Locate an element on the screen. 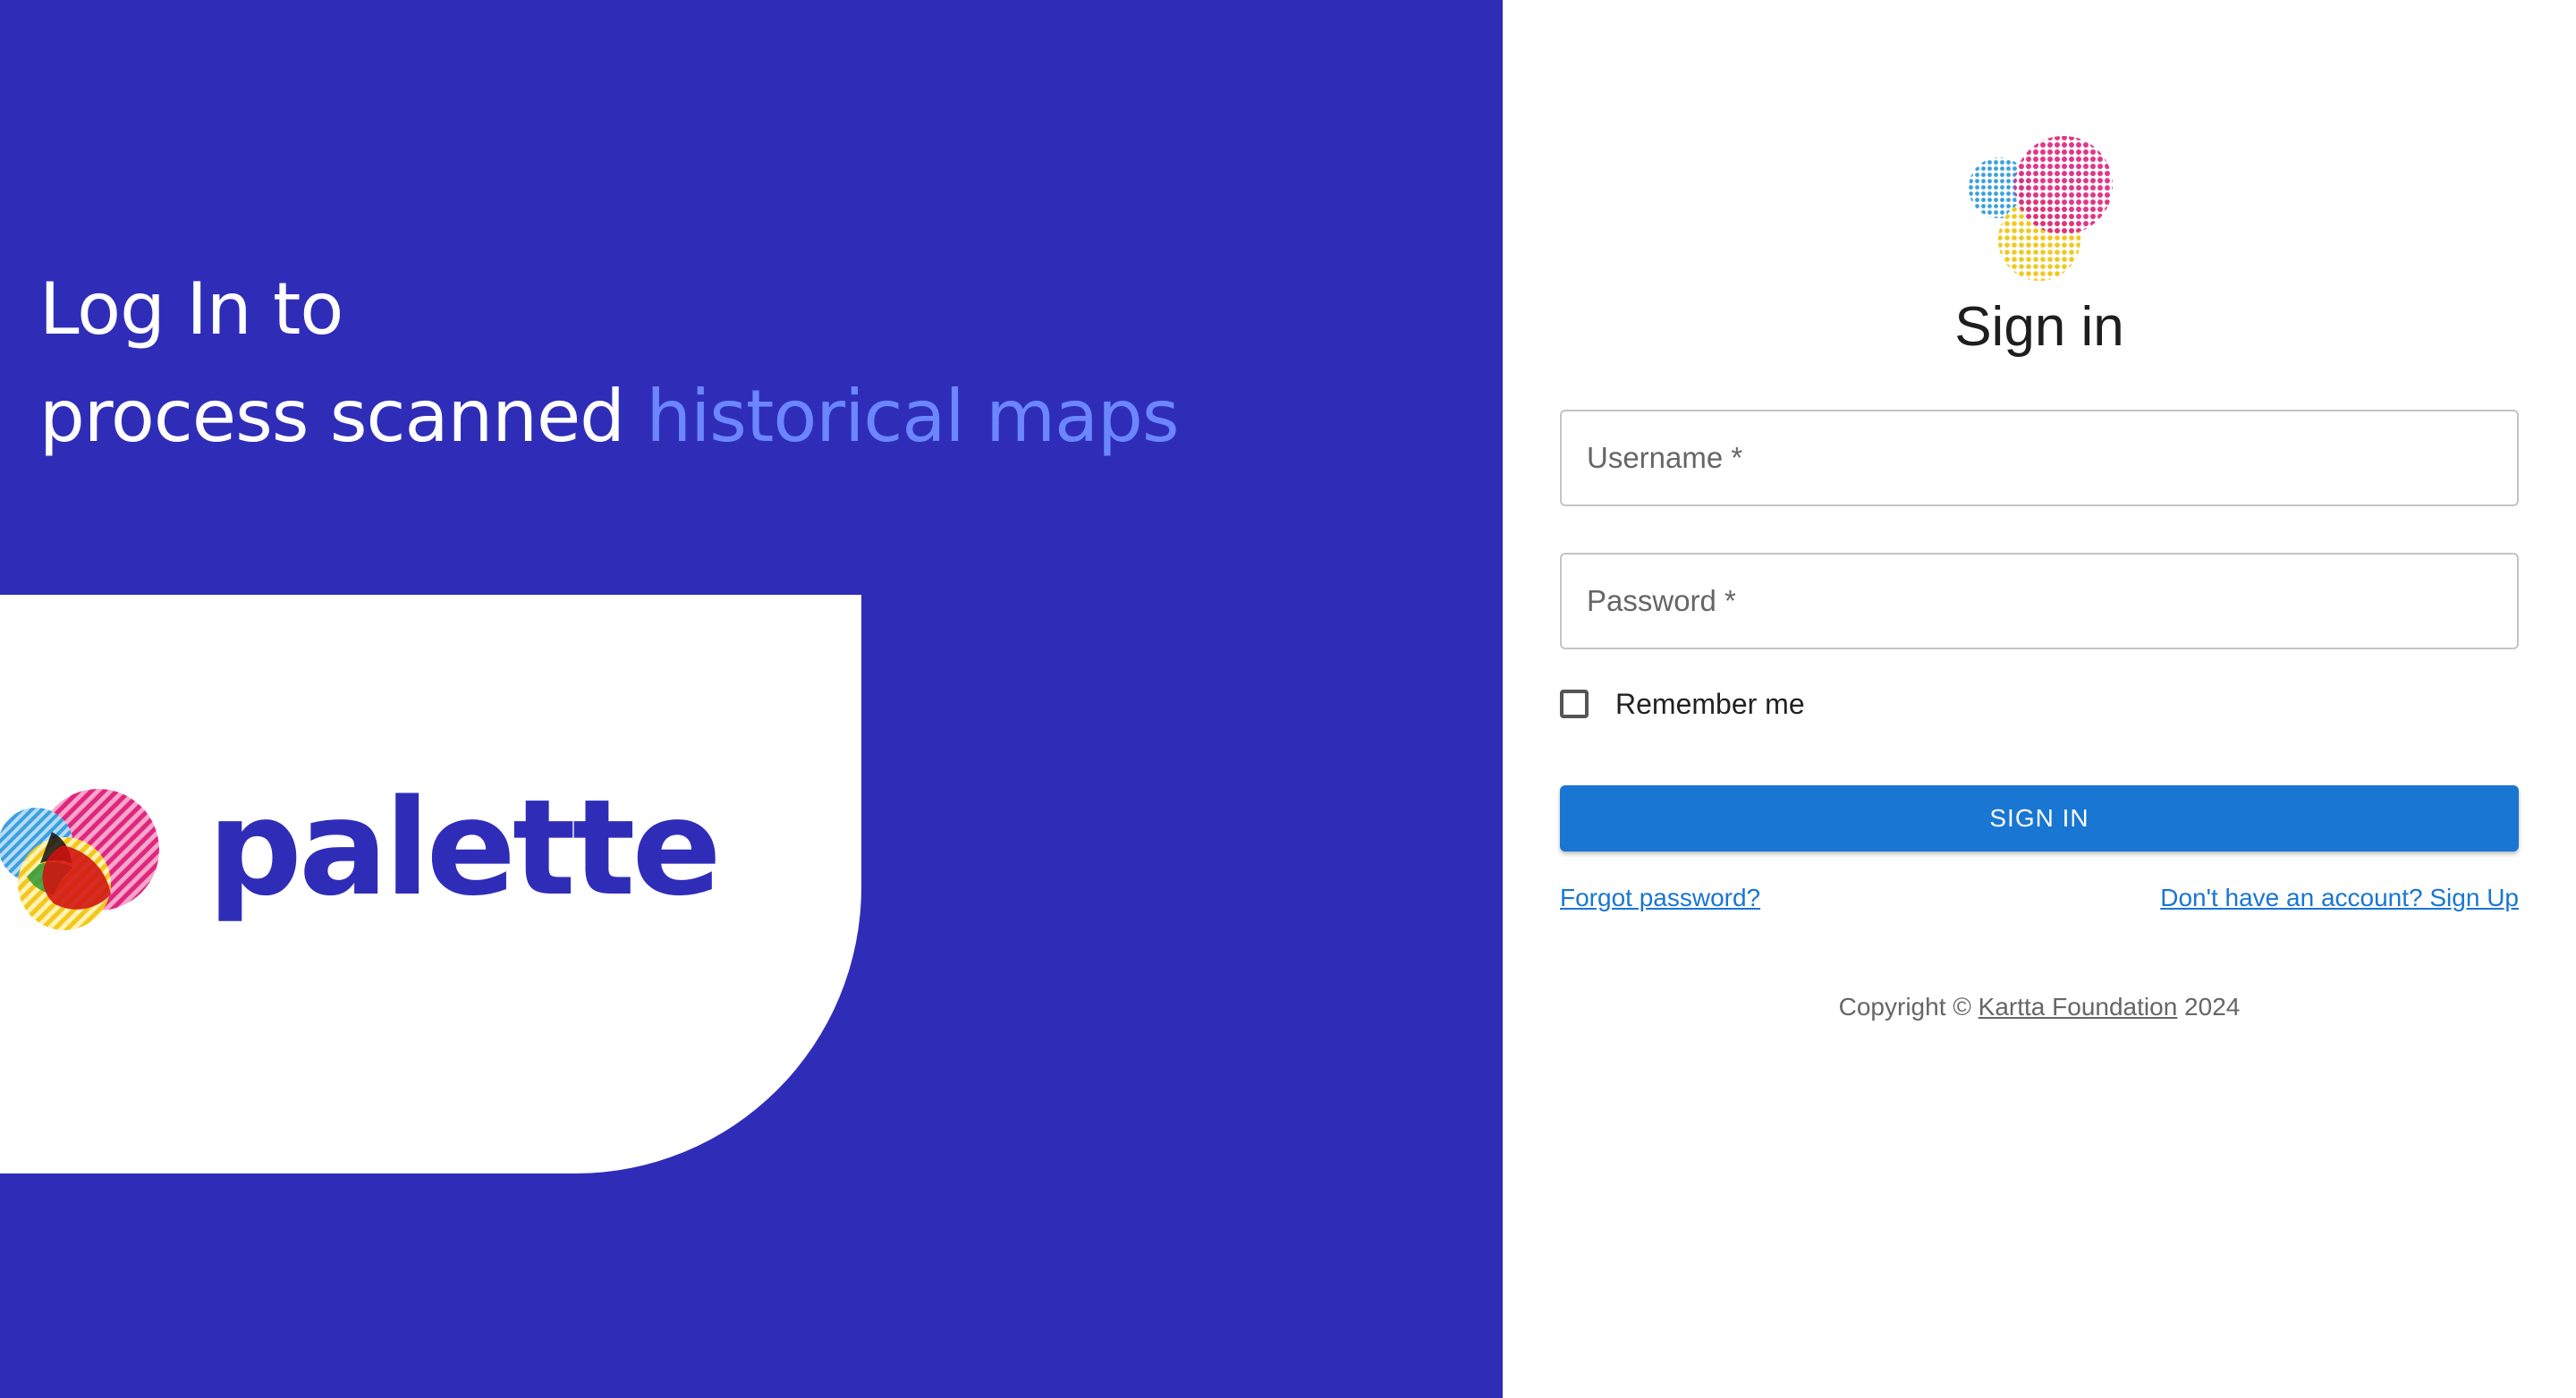  copyright-footer: Copyright © Kartta Foundation 2024 is located at coordinates (2039, 1007).